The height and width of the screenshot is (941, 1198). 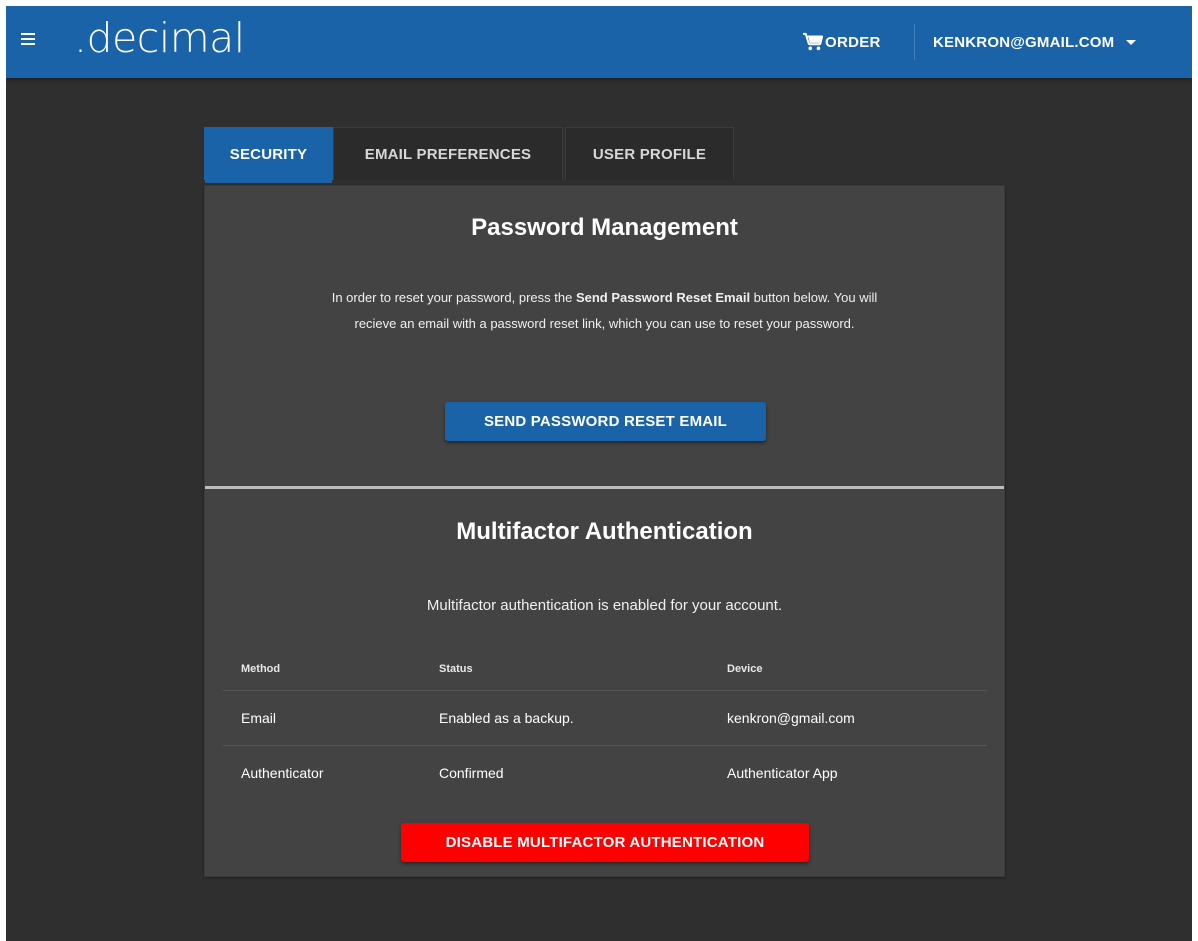 I want to click on account-menu-button: KENKRON@GMAIL.COM, so click(x=1035, y=42).